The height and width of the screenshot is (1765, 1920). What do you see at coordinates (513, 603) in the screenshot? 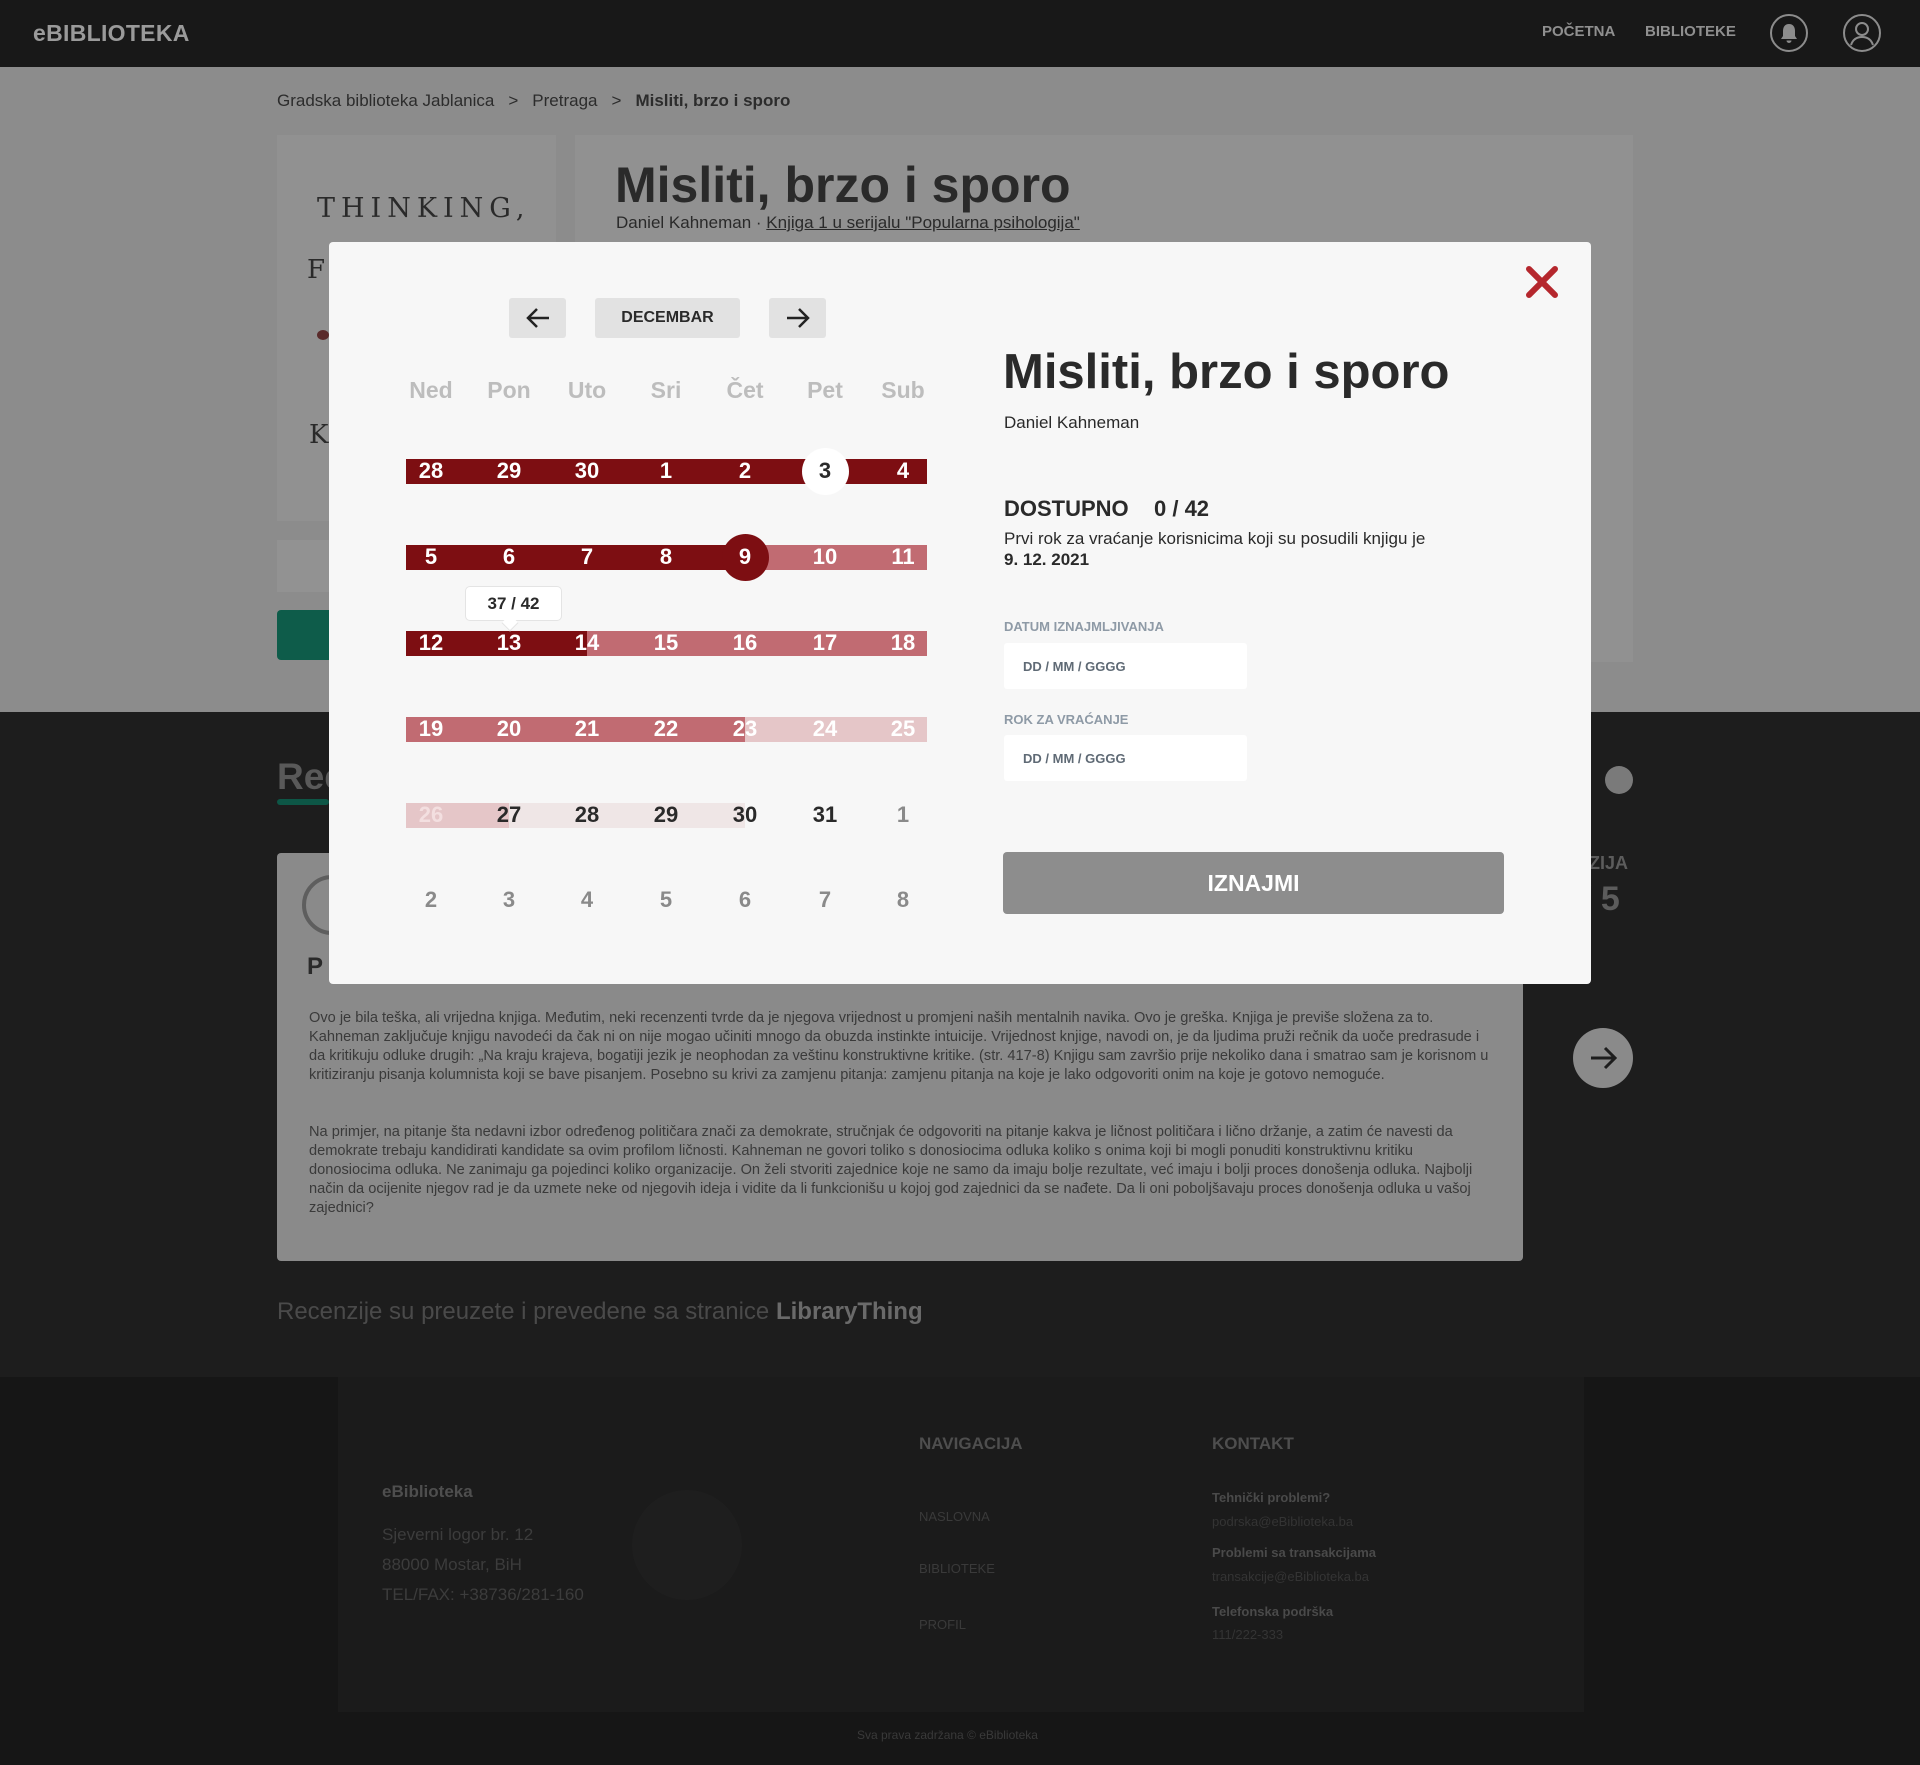
I see `availability-tooltip: 37 / 42` at bounding box center [513, 603].